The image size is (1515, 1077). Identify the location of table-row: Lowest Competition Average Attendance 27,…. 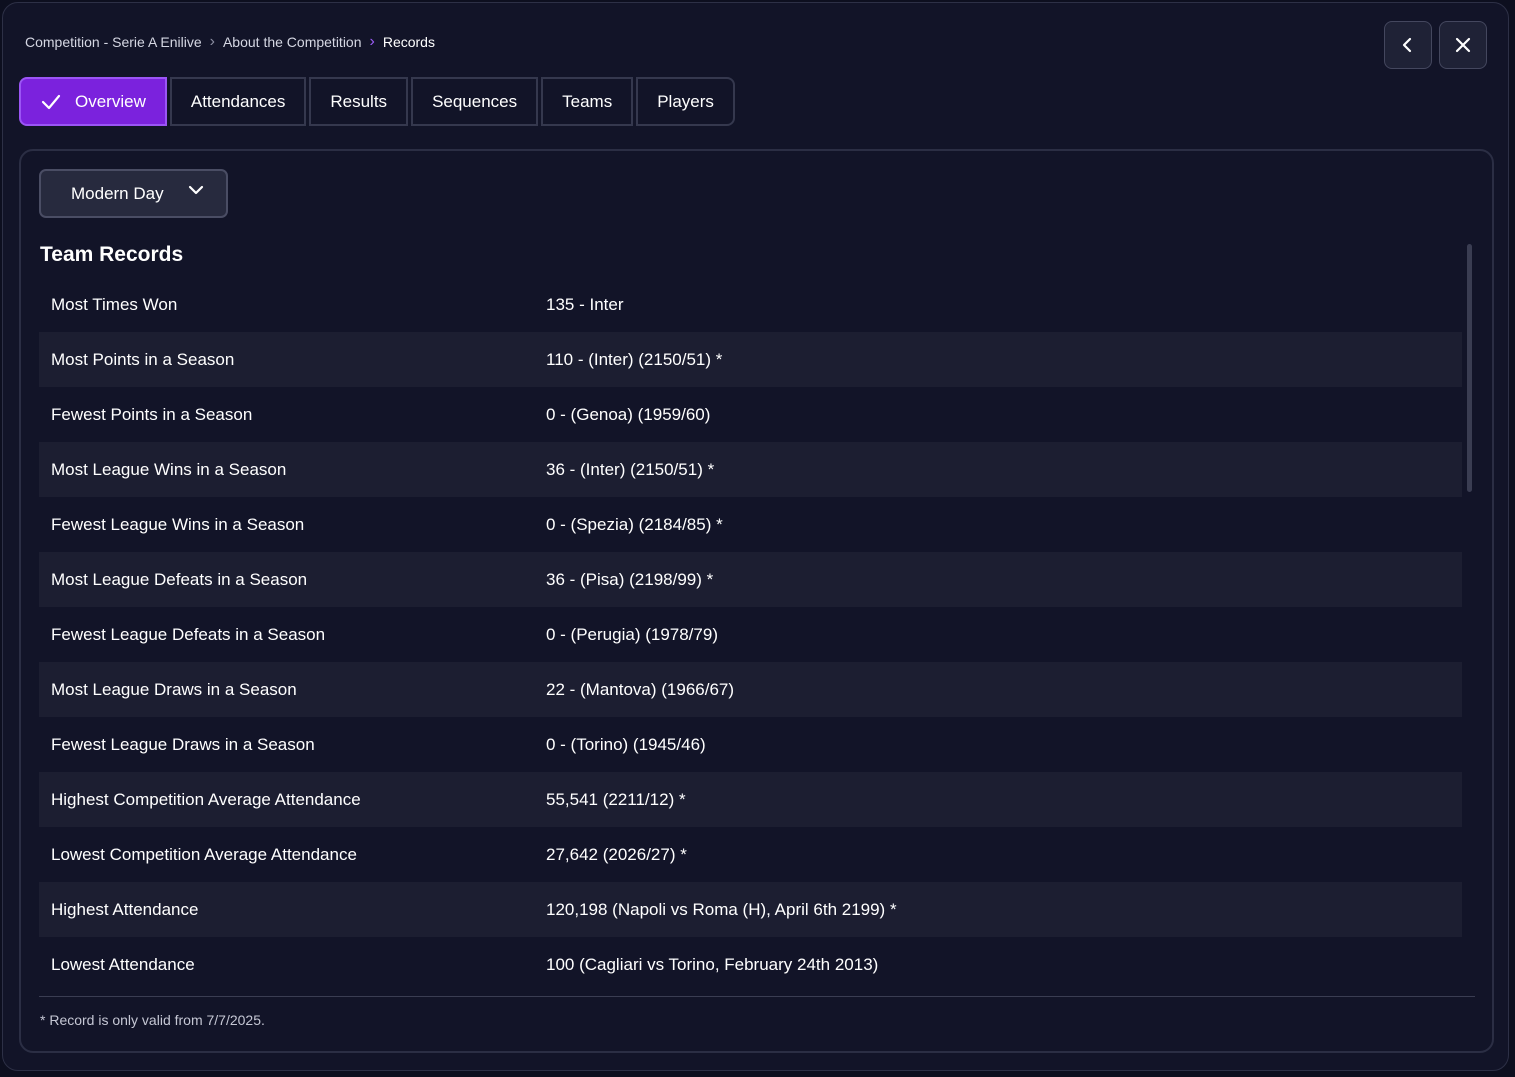
(750, 854).